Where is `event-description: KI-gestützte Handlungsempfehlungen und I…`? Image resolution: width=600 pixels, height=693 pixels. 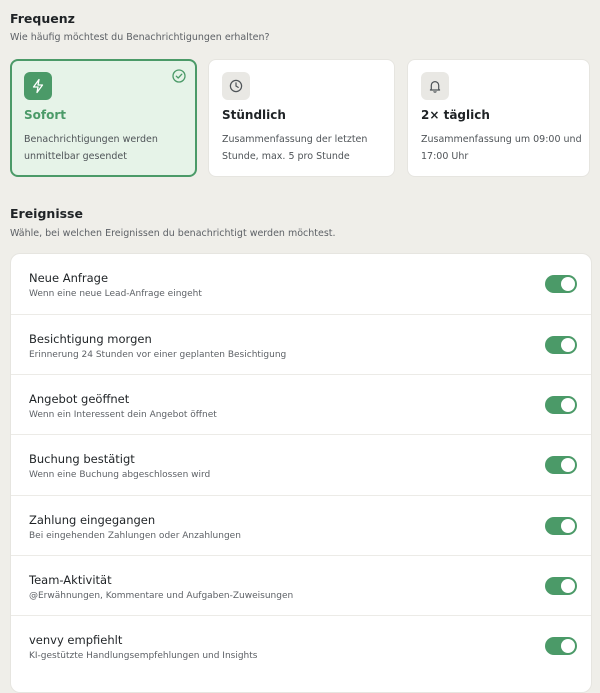 event-description: KI-gestützte Handlungsempfehlungen und I… is located at coordinates (143, 656).